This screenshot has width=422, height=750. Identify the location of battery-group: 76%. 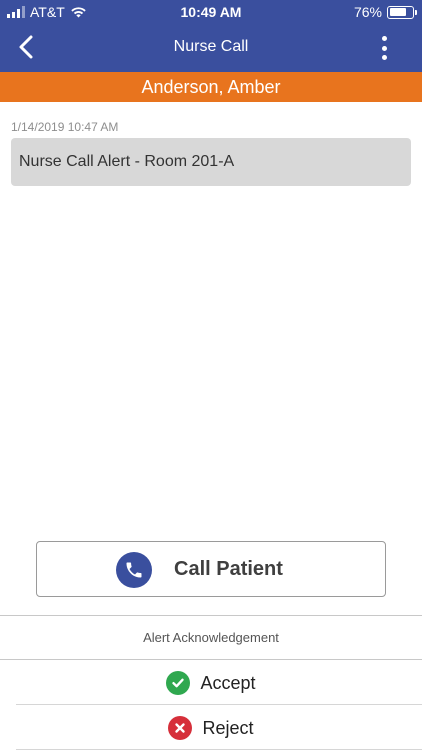
(385, 12).